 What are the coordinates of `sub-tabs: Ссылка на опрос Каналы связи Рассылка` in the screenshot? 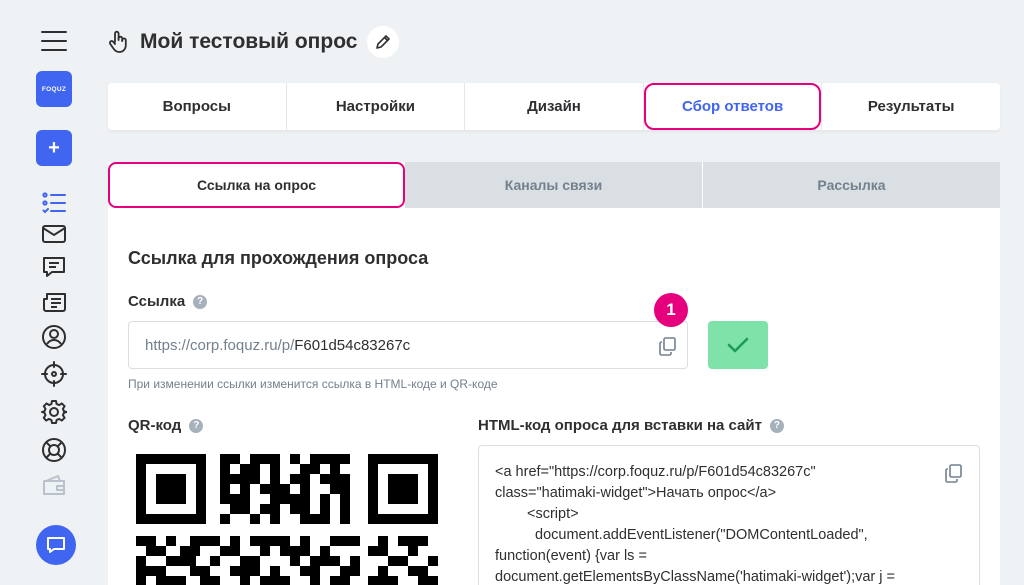 It's located at (554, 185).